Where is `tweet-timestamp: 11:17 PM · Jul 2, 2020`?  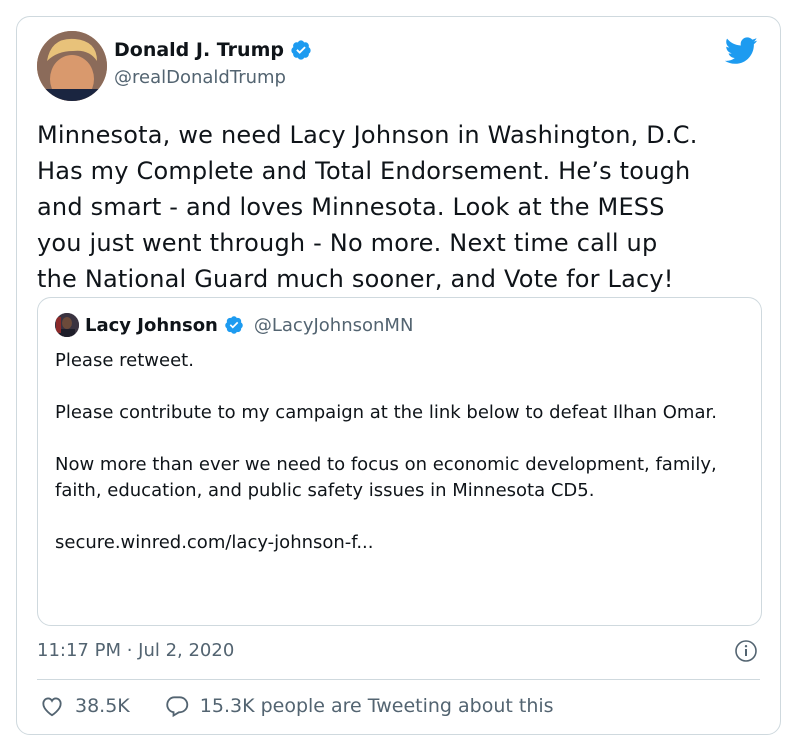 tweet-timestamp: 11:17 PM · Jul 2, 2020 is located at coordinates (135, 650).